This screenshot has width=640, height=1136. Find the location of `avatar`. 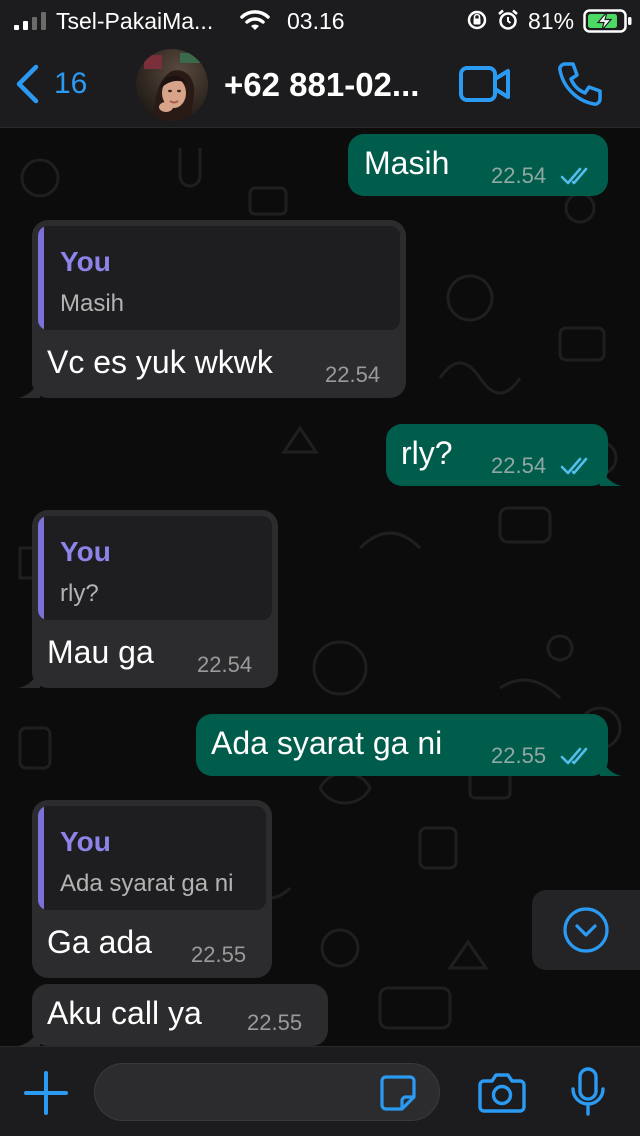

avatar is located at coordinates (172, 85).